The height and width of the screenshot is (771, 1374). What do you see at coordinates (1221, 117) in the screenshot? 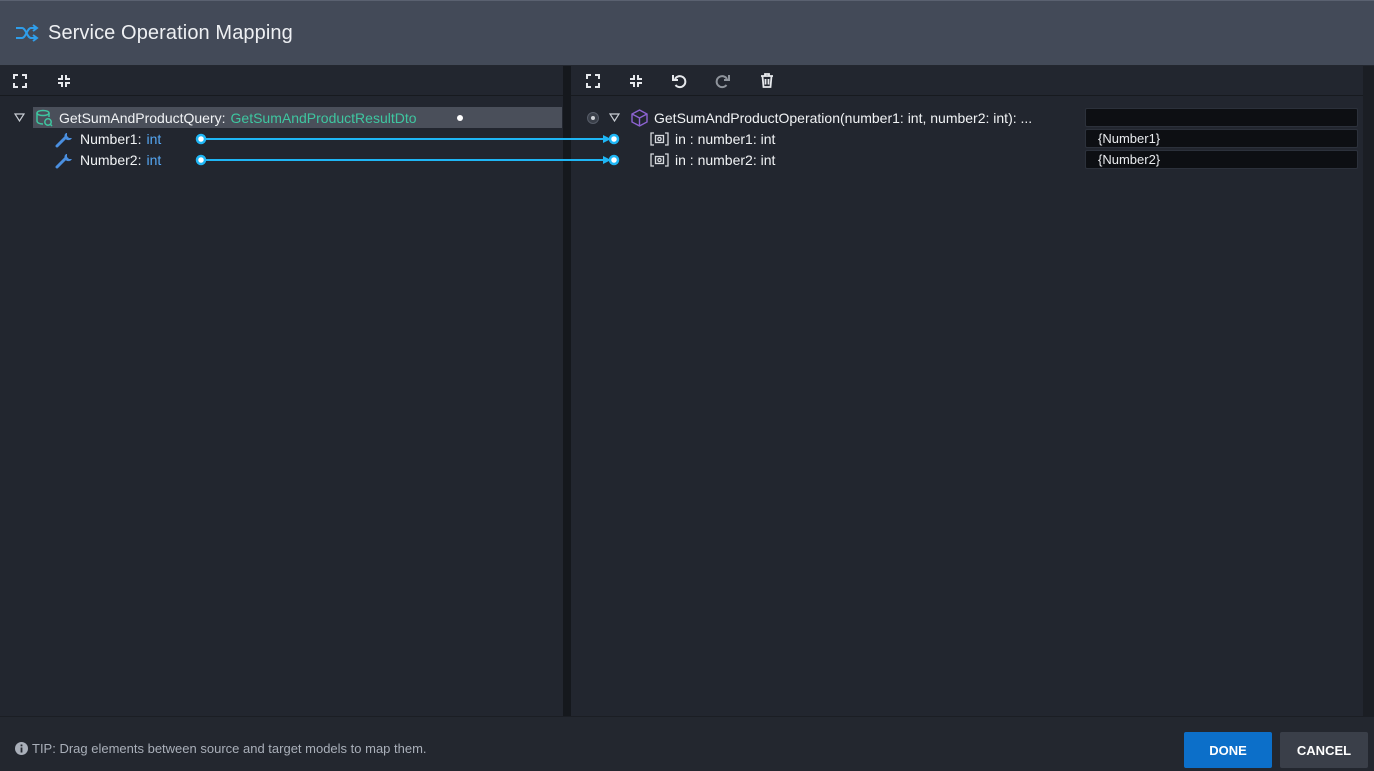
I see `target-root-mapping-field` at bounding box center [1221, 117].